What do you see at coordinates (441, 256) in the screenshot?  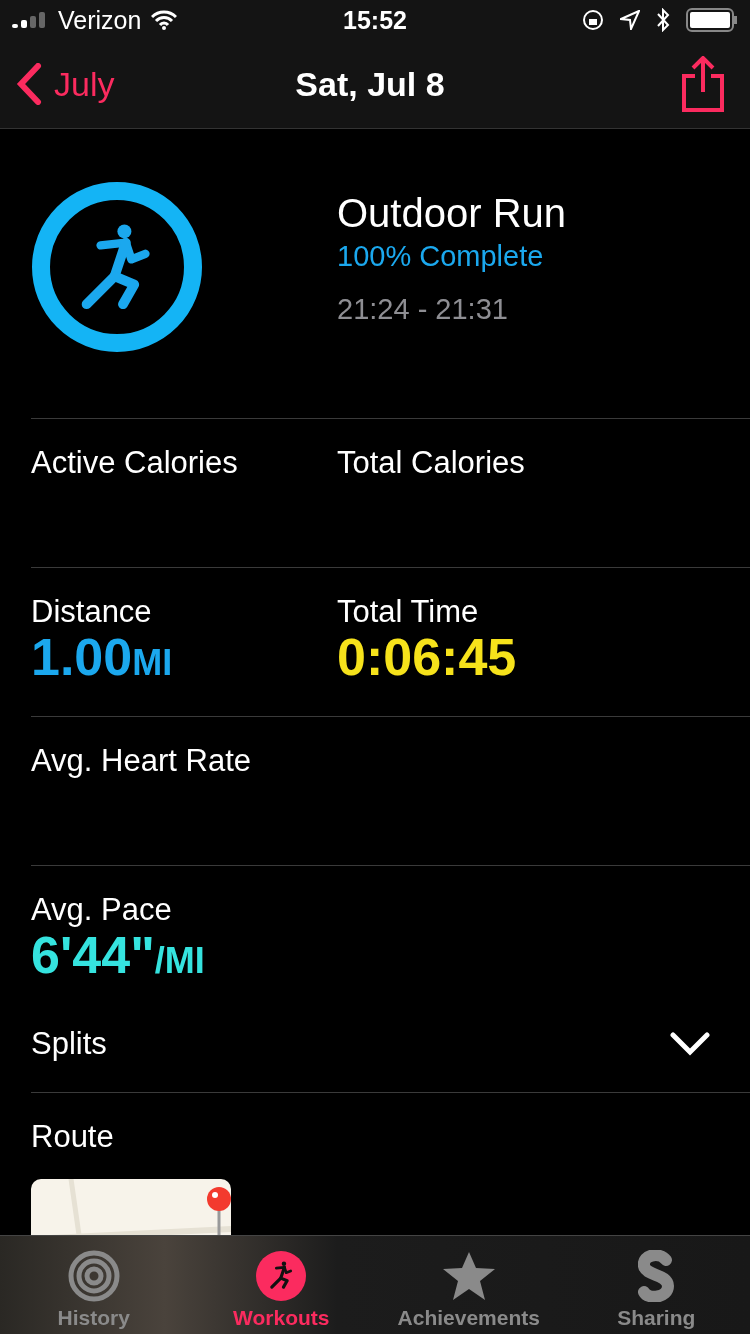 I see `completion-text: 100% Complete` at bounding box center [441, 256].